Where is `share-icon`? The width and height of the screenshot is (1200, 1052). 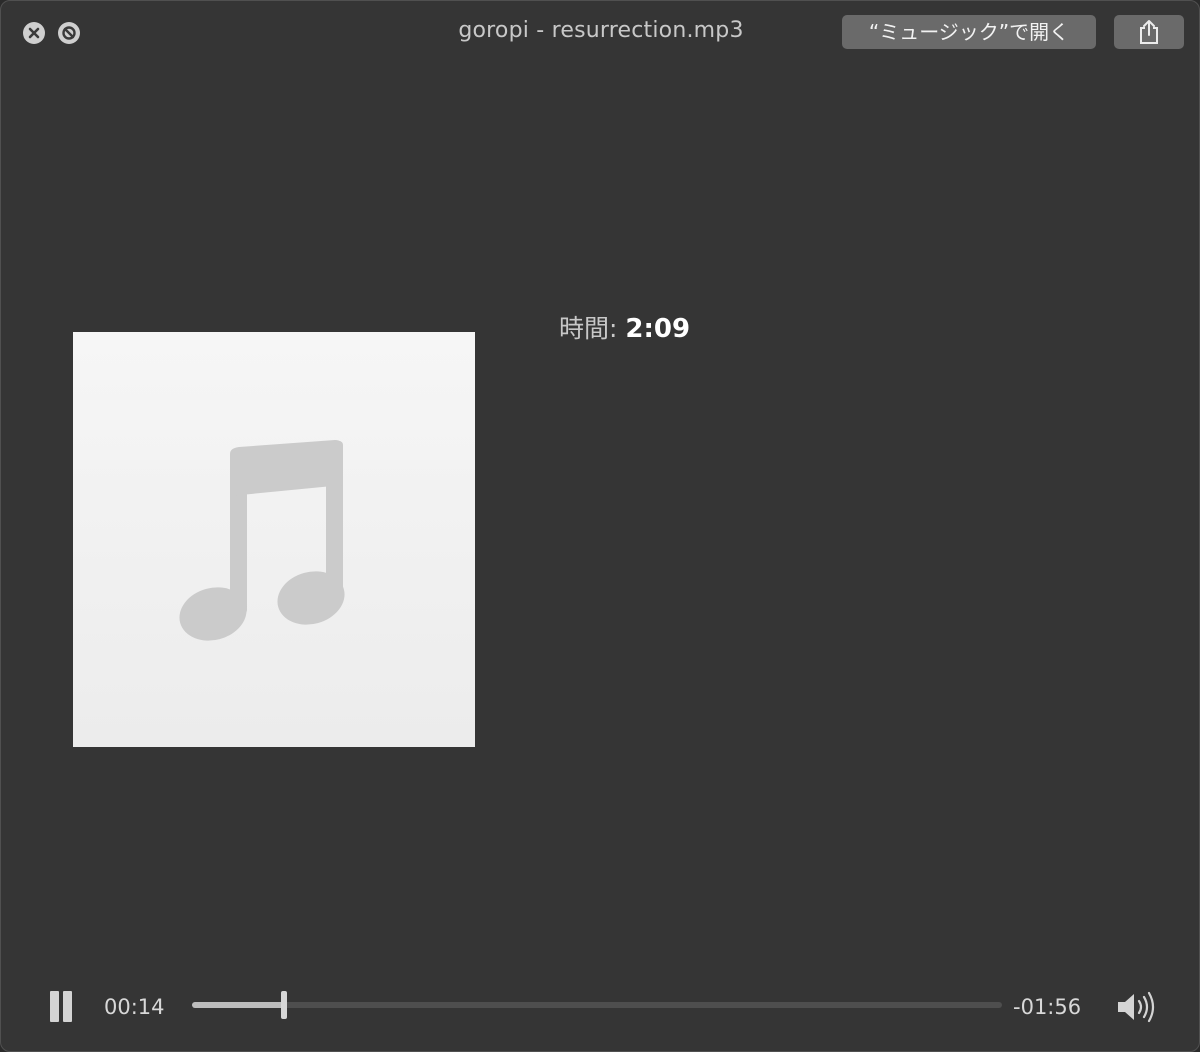
share-icon is located at coordinates (1149, 32).